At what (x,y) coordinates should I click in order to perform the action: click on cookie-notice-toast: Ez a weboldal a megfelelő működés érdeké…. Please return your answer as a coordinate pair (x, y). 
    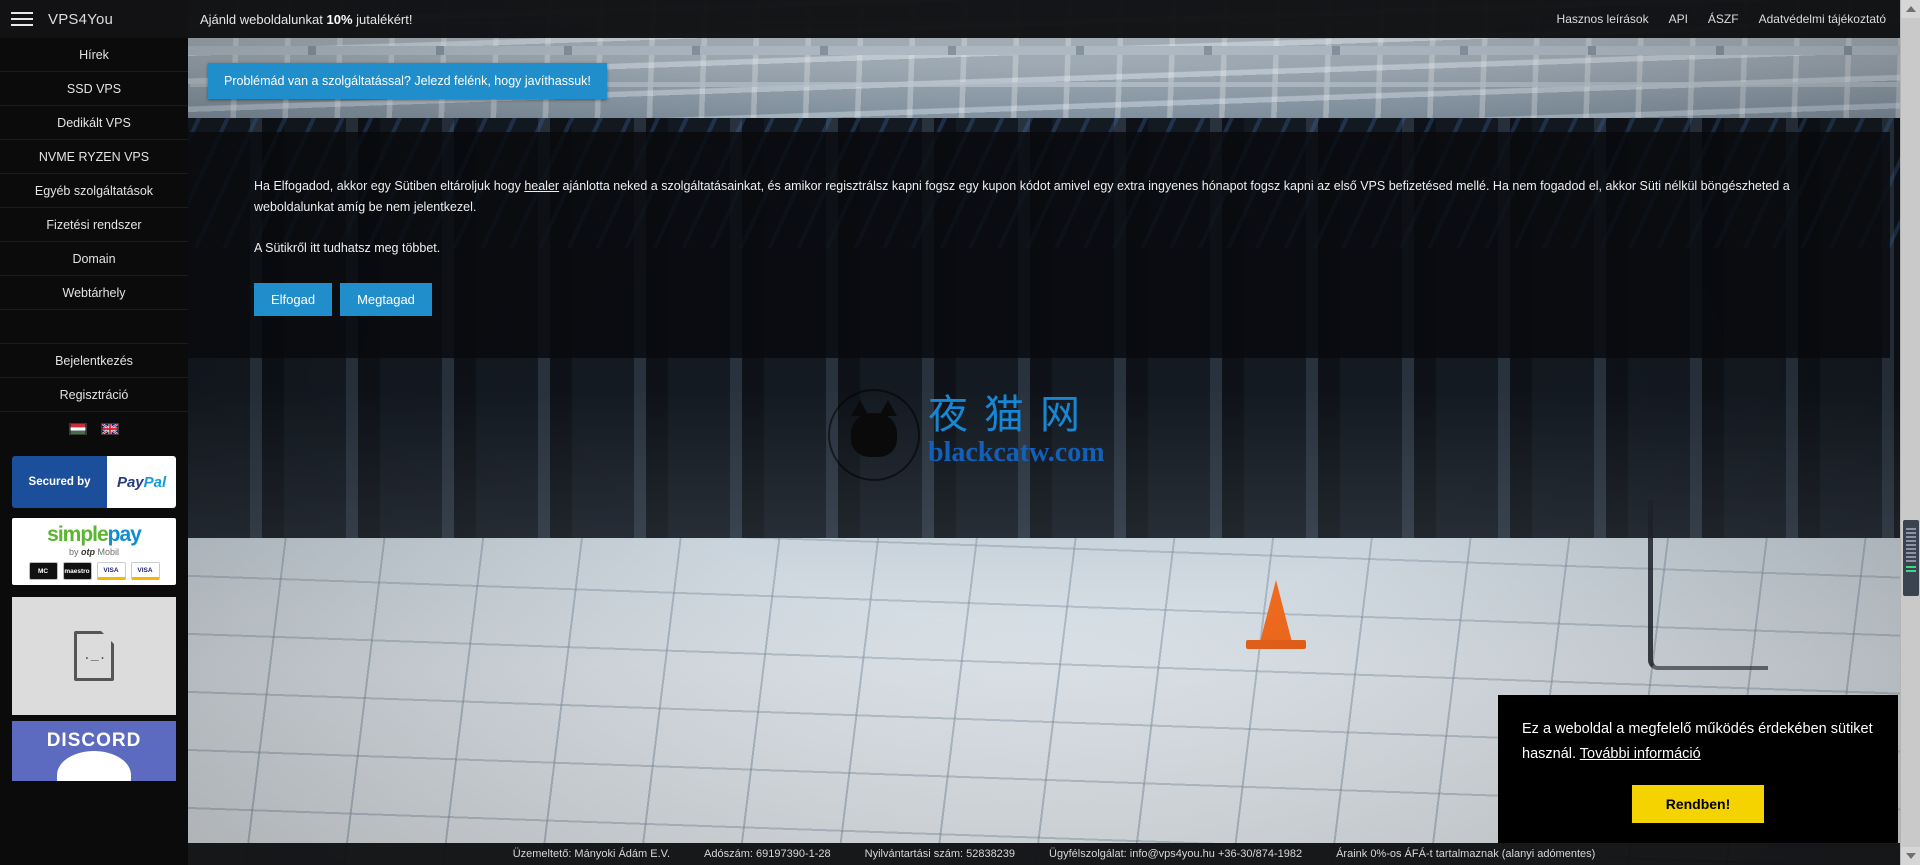
    Looking at the image, I should click on (1698, 769).